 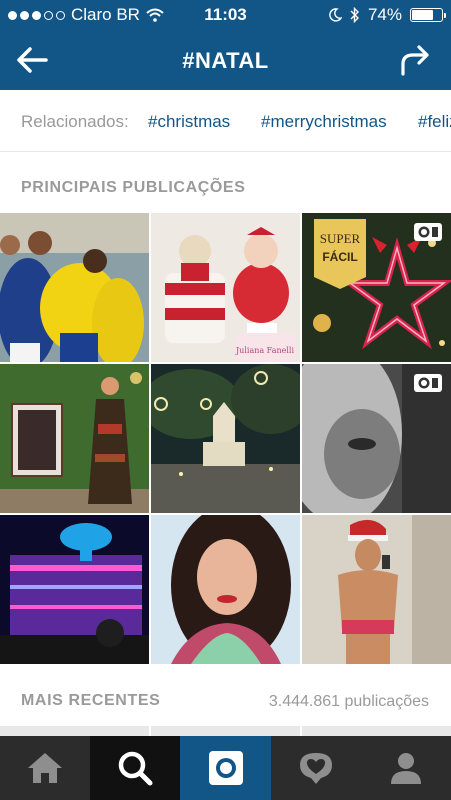 I want to click on cake-watermark: Juliana Fanelli, so click(x=264, y=350).